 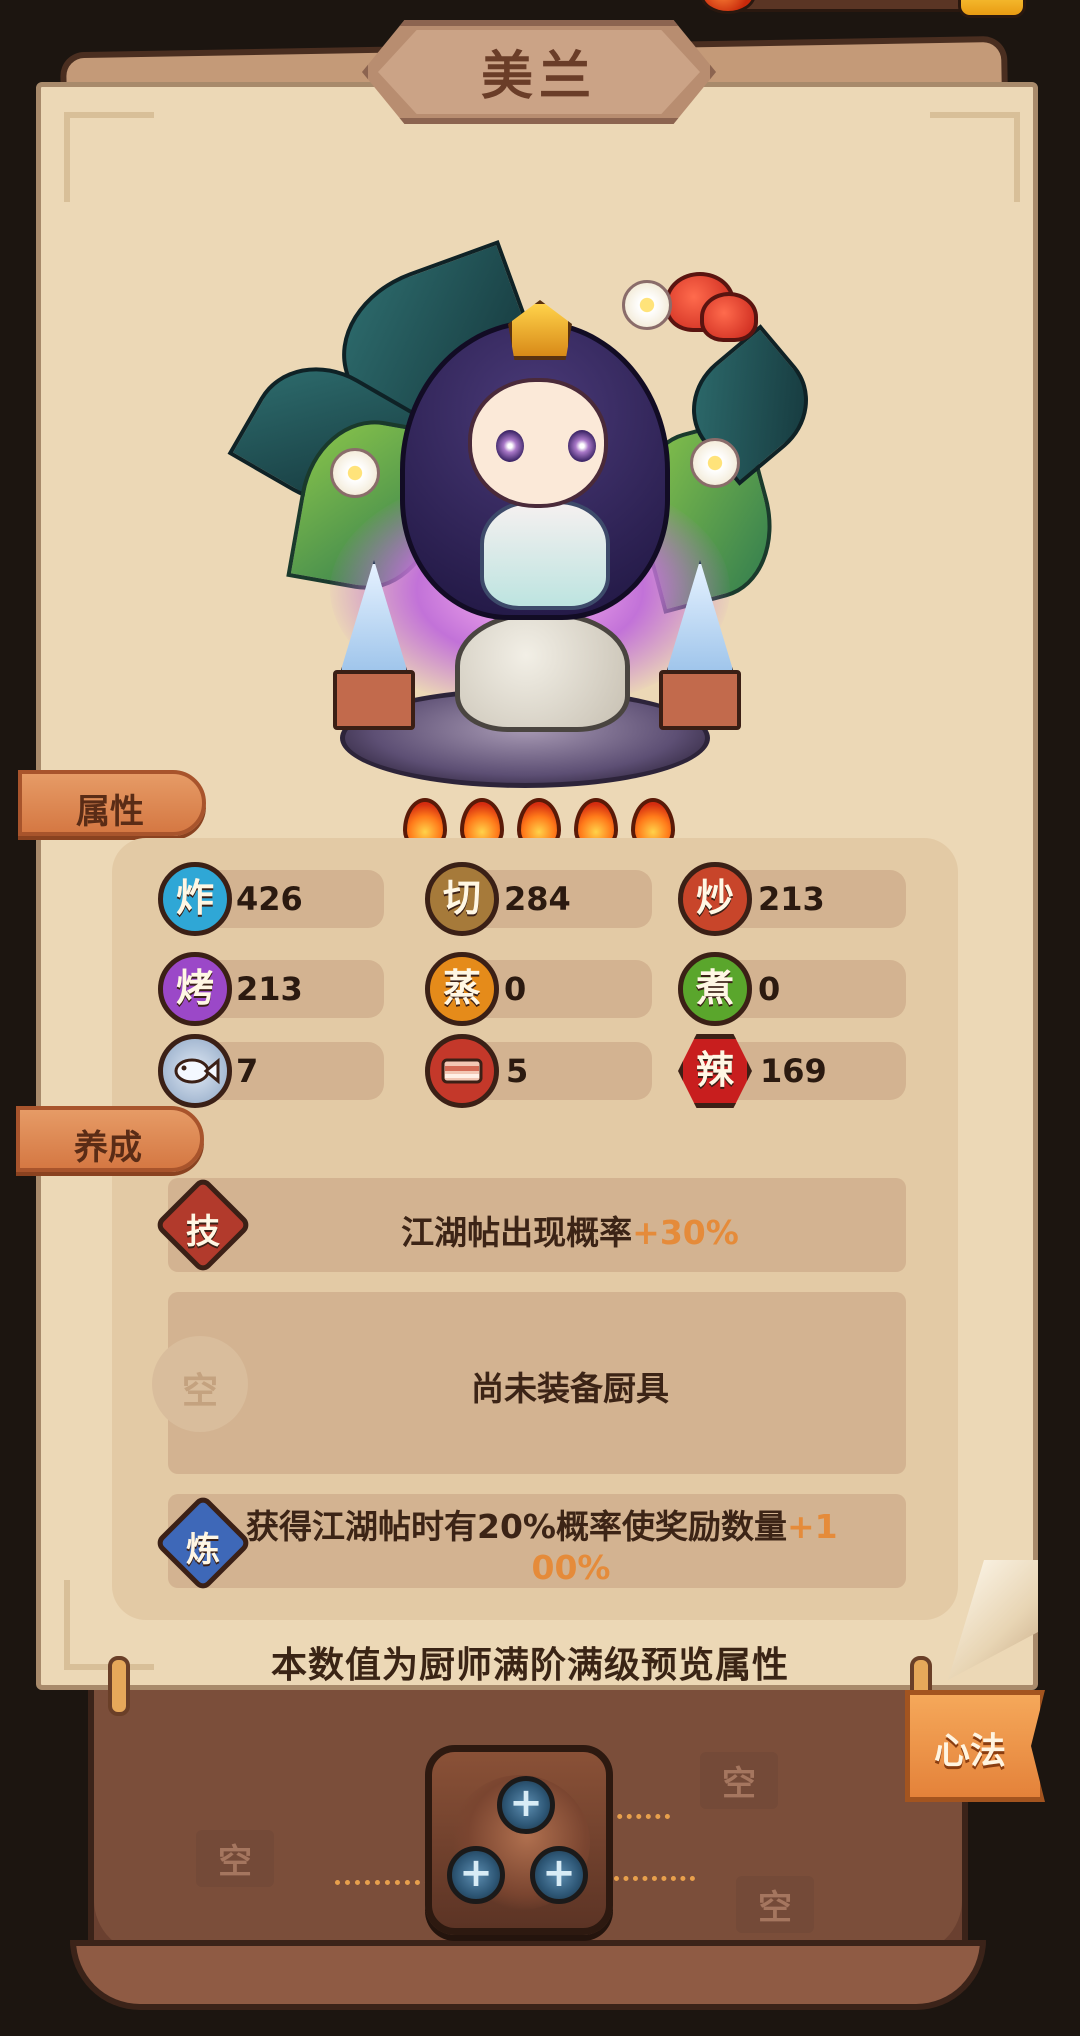 I want to click on stat-boil-value: 0, so click(x=769, y=989).